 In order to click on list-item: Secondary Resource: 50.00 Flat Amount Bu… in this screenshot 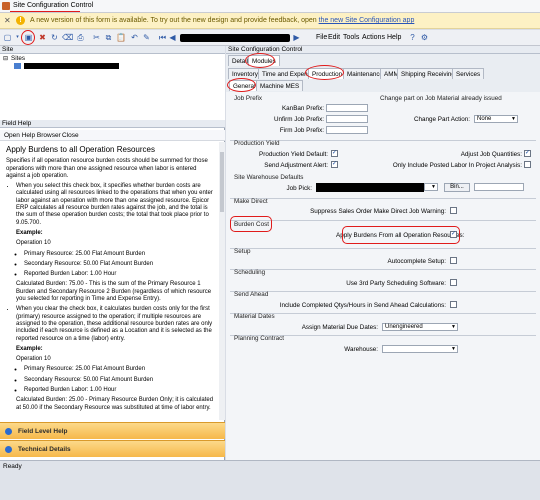, I will do `click(119, 380)`.